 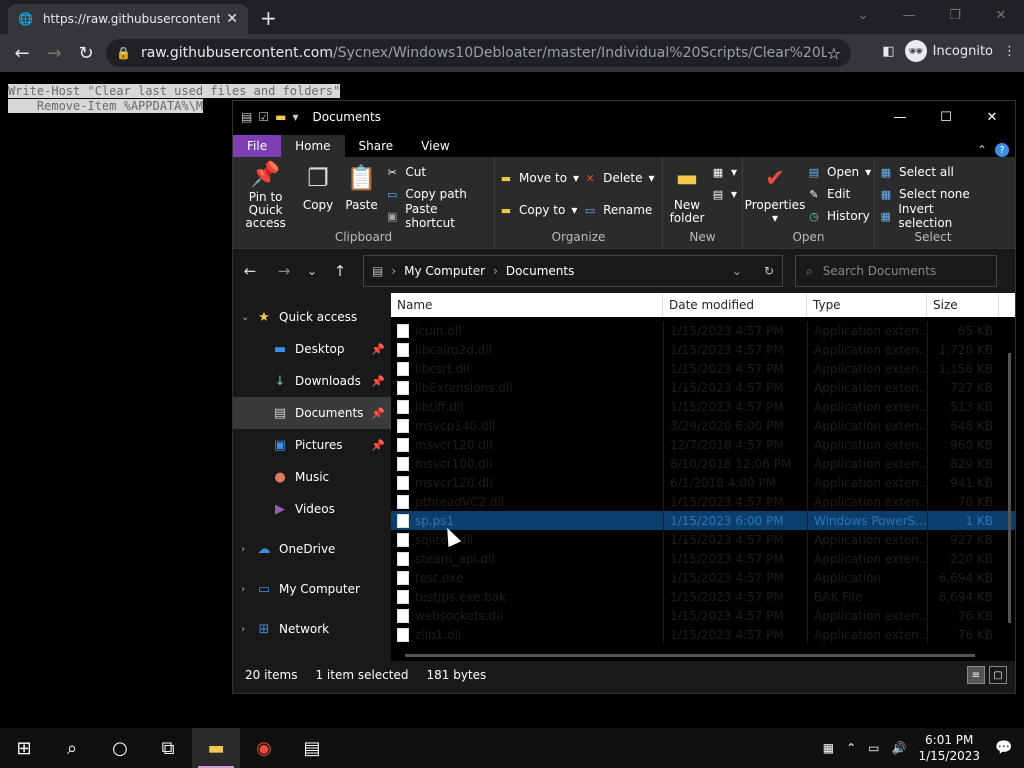 I want to click on column-type: Type, so click(x=867, y=305).